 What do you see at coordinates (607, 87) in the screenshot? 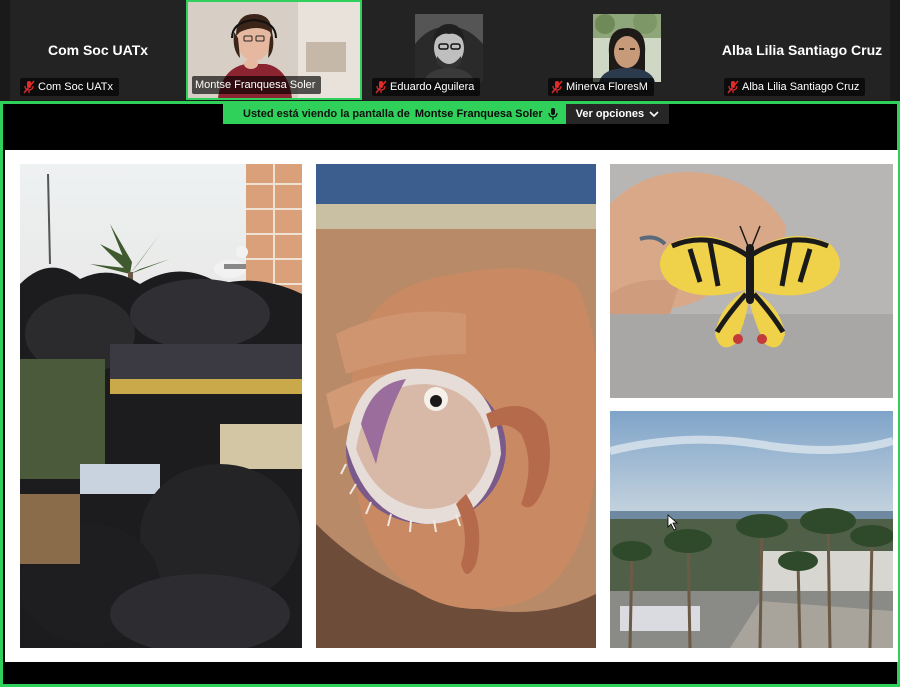
I see `participant-label-text: Minerva FloresM` at bounding box center [607, 87].